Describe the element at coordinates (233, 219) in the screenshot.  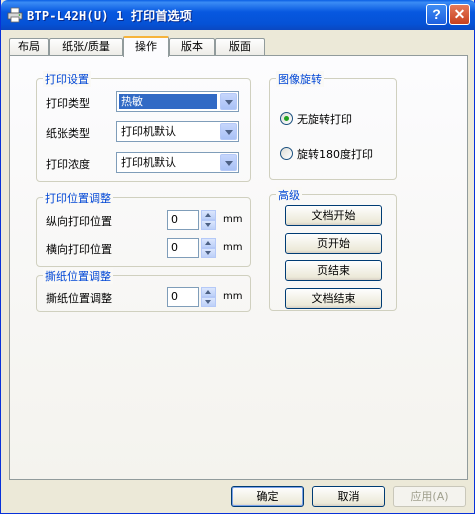
I see `vertical-unit: mm` at that location.